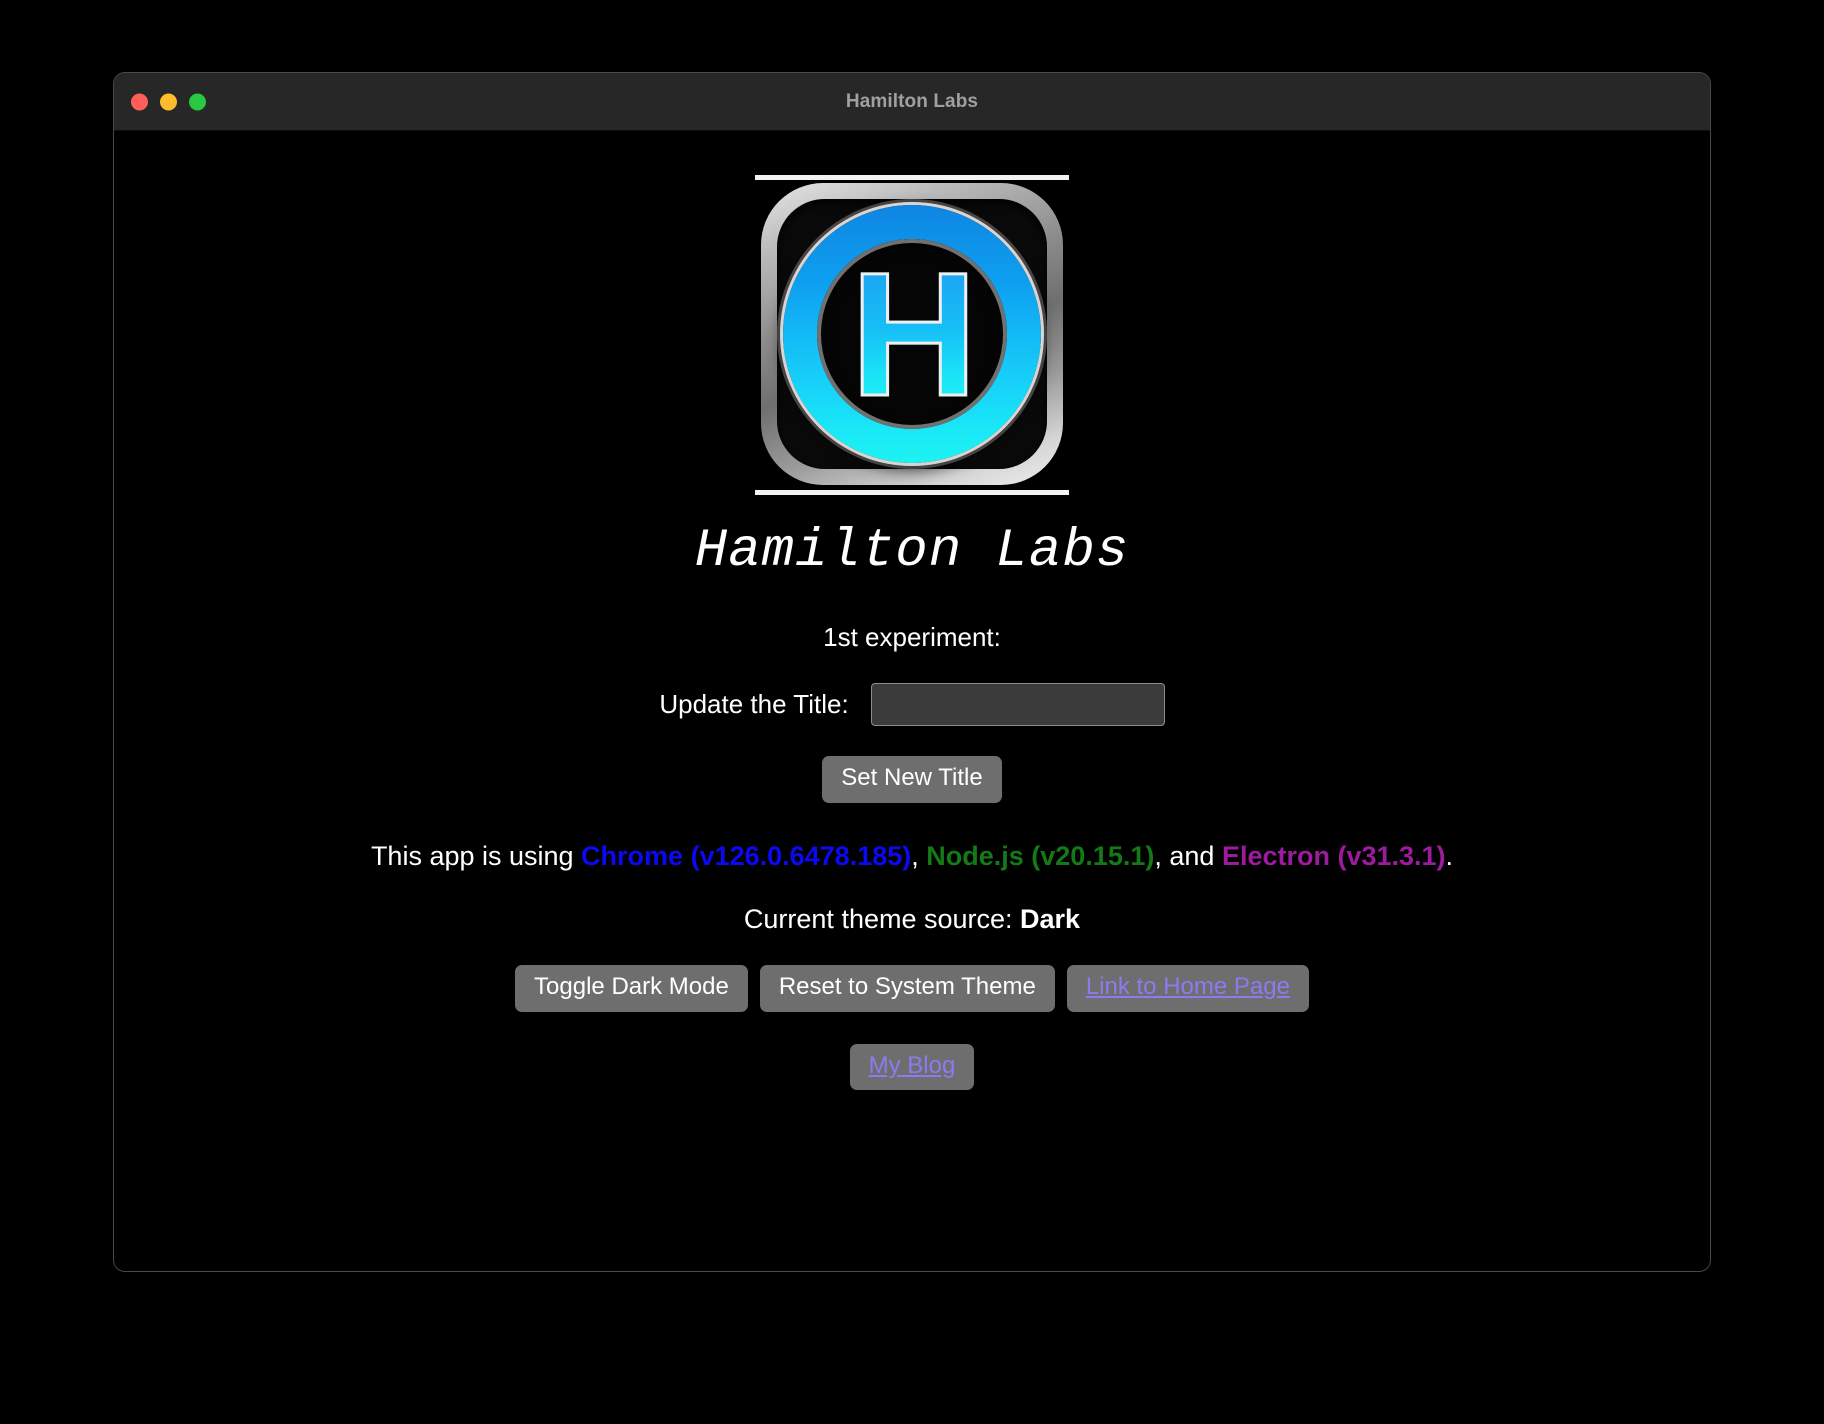 This screenshot has height=1424, width=1824. I want to click on maximize-window-button, so click(197, 101).